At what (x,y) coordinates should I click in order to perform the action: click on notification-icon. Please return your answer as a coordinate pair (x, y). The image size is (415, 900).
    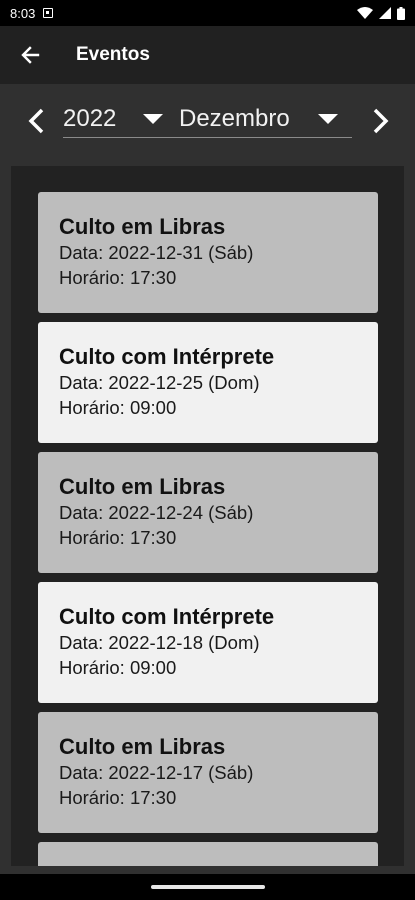
    Looking at the image, I should click on (48, 13).